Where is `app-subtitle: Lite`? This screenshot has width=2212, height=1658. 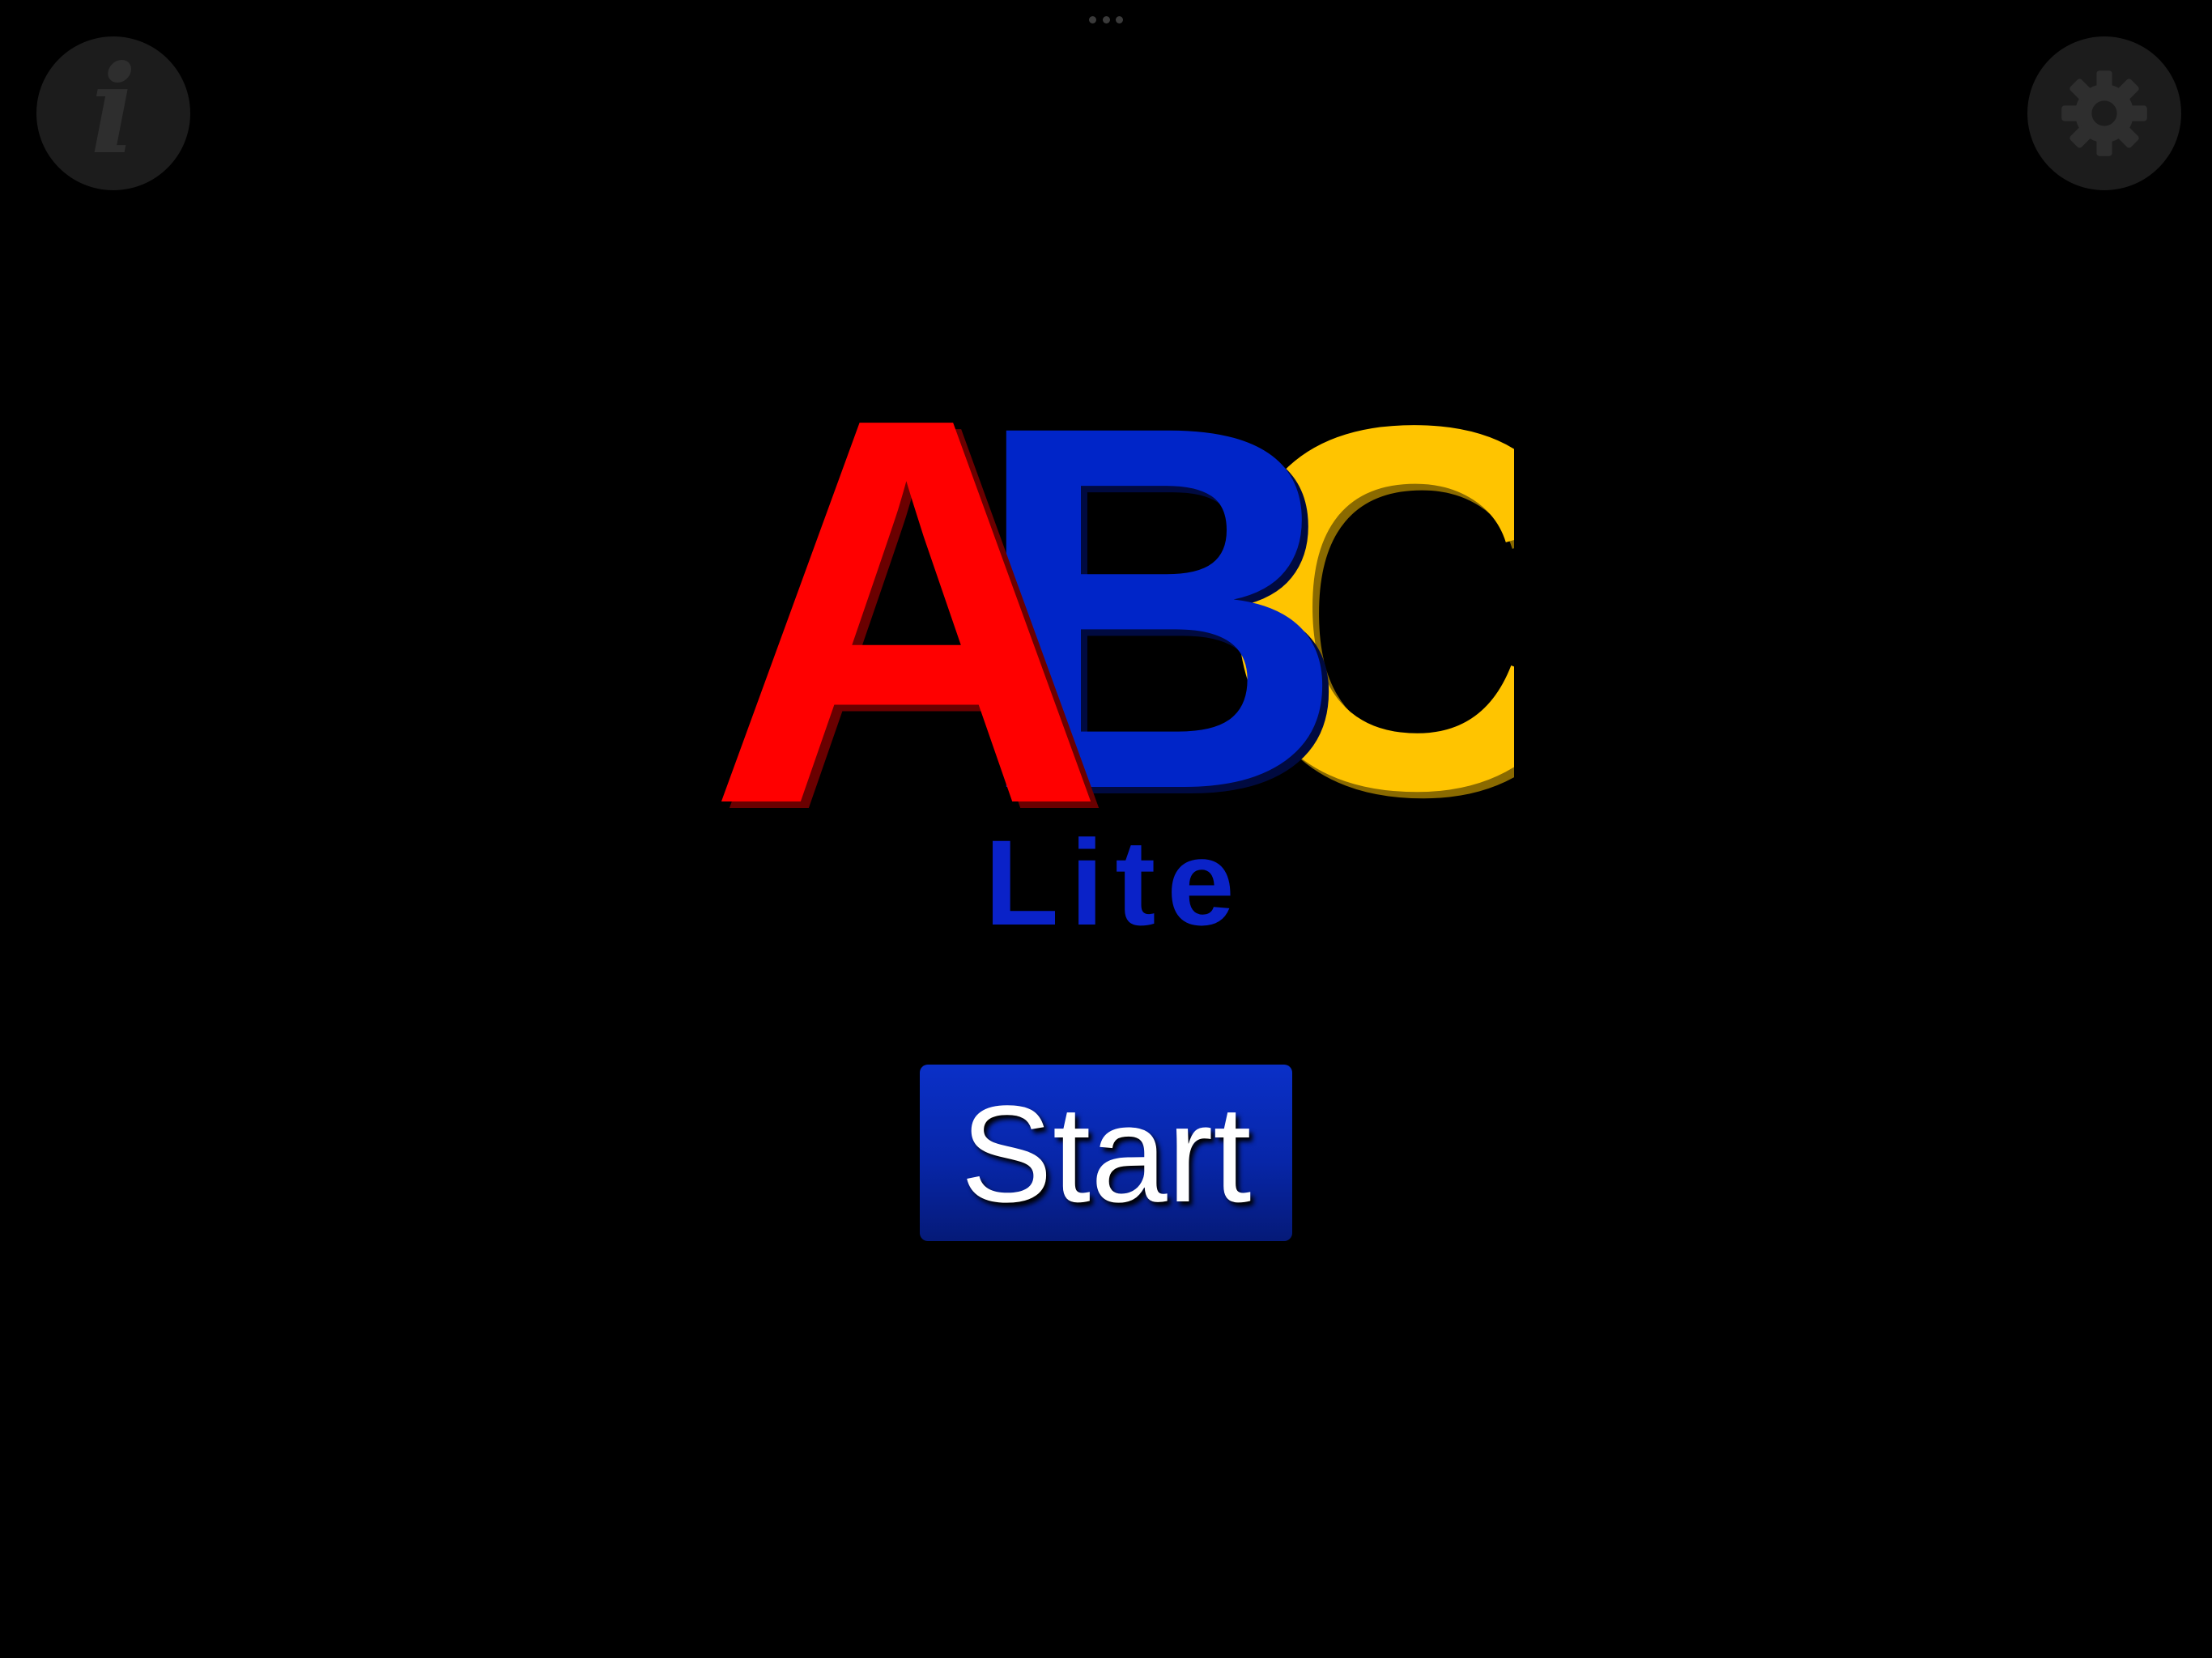 app-subtitle: Lite is located at coordinates (1115, 882).